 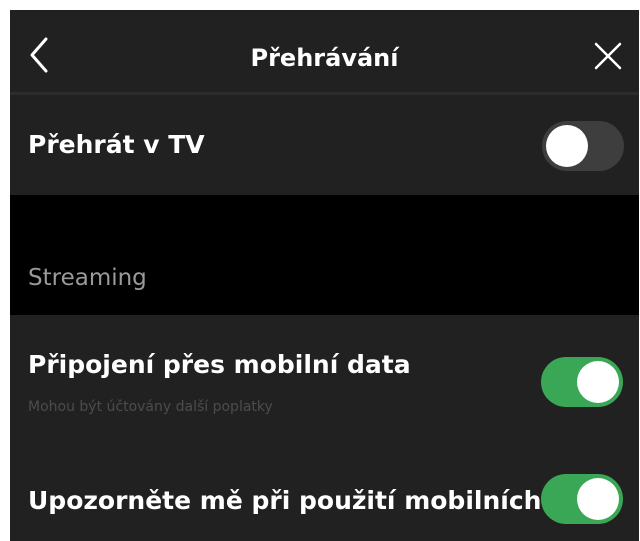 I want to click on mobile-warning-toggle, so click(x=582, y=499).